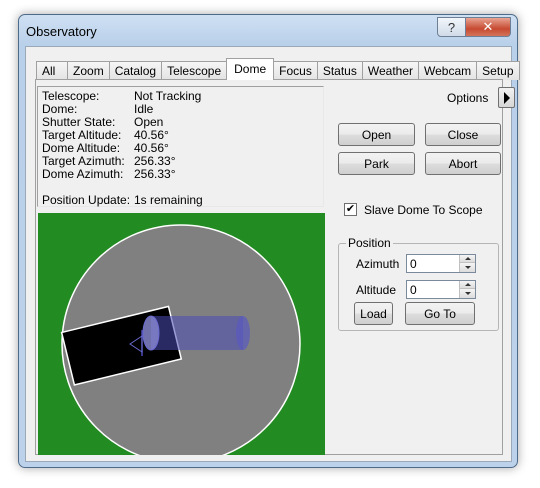  What do you see at coordinates (88, 70) in the screenshot?
I see `tab-zoom: Zoom` at bounding box center [88, 70].